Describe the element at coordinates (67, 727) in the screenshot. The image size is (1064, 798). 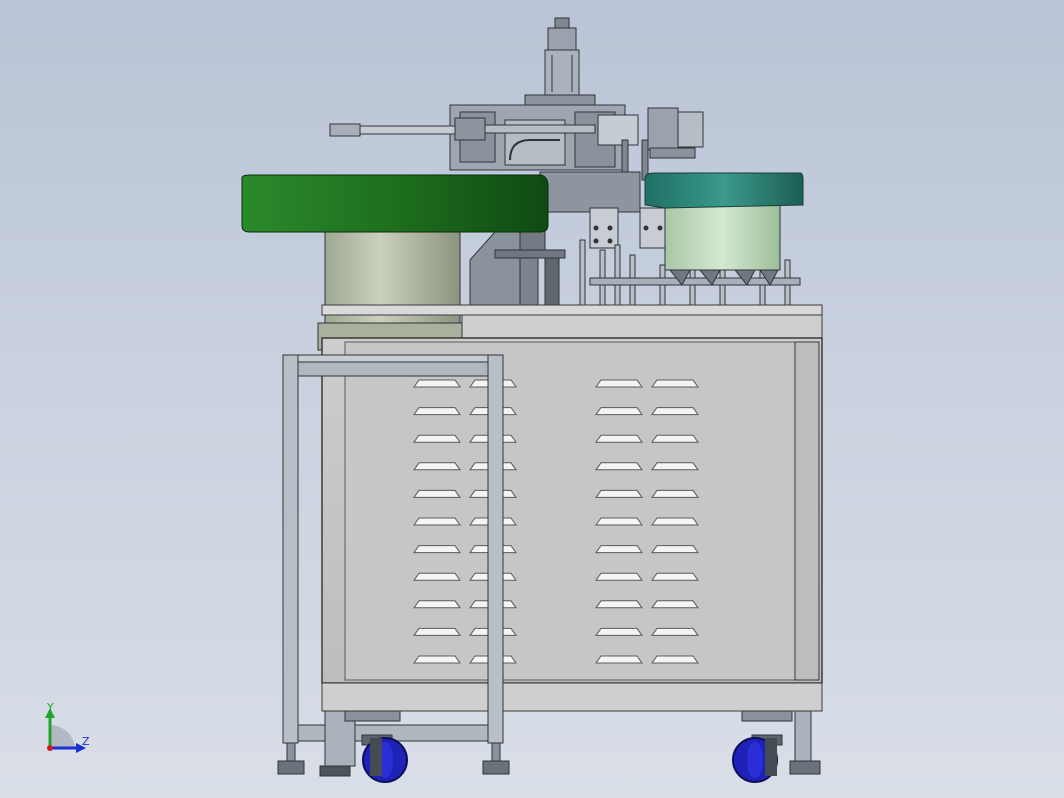
I see `orientation-triad: Y Z` at that location.